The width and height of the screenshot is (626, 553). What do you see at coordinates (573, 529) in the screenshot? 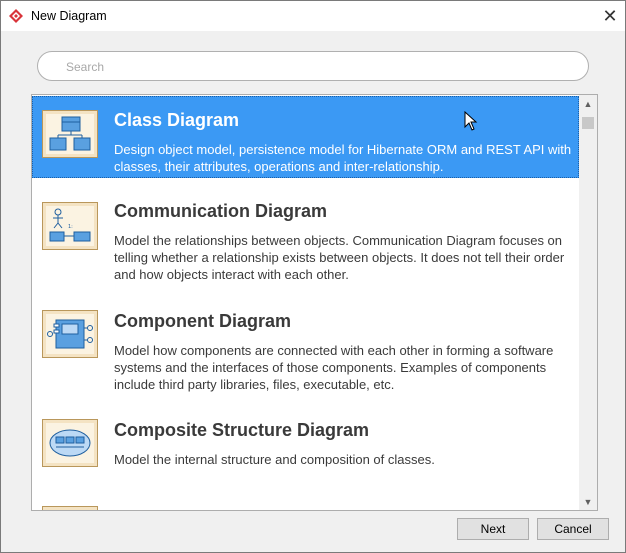
I see `cancel-button: Cancel` at bounding box center [573, 529].